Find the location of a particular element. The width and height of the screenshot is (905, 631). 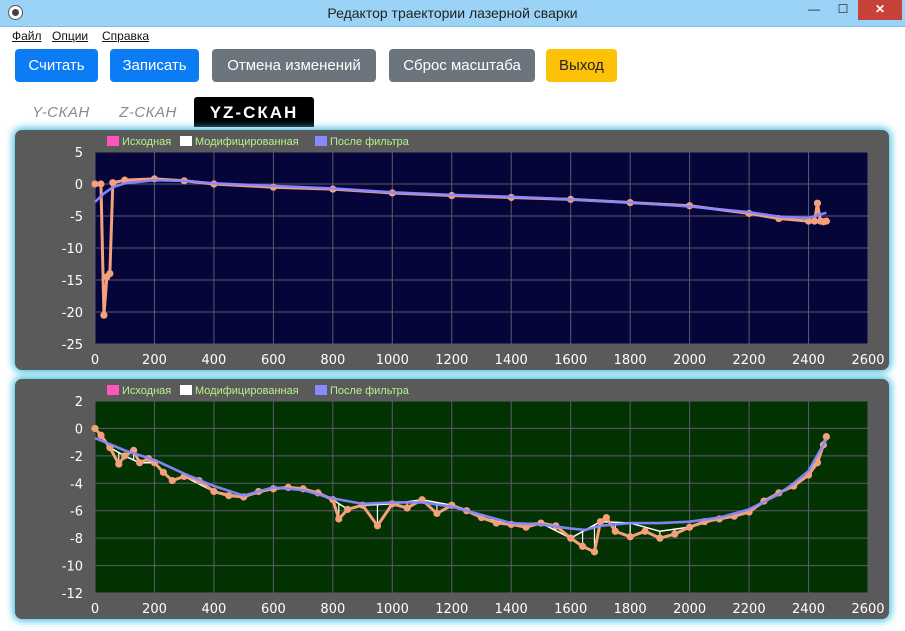

window-title: Редактор траектории лазерной сварки is located at coordinates (452, 13).